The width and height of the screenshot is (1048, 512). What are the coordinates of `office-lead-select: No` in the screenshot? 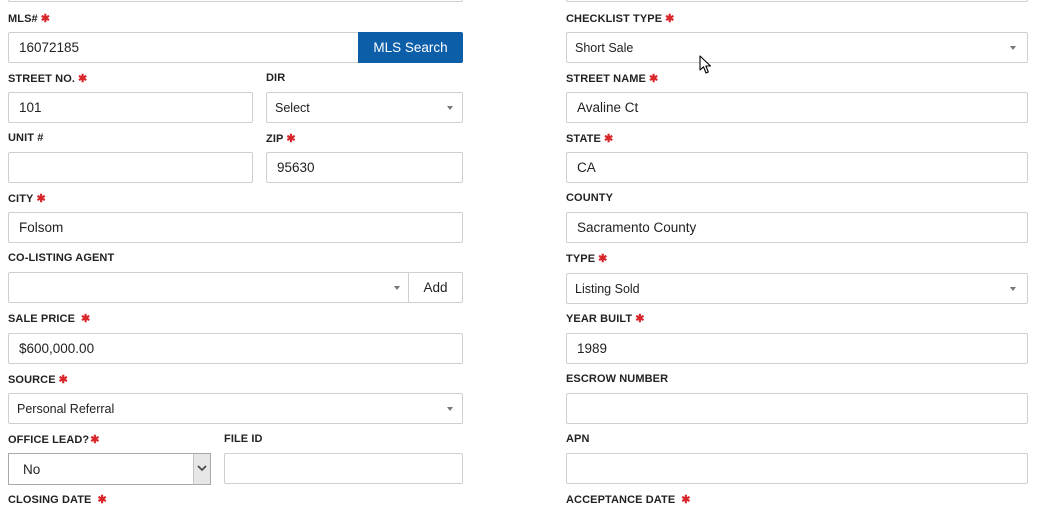 It's located at (109, 469).